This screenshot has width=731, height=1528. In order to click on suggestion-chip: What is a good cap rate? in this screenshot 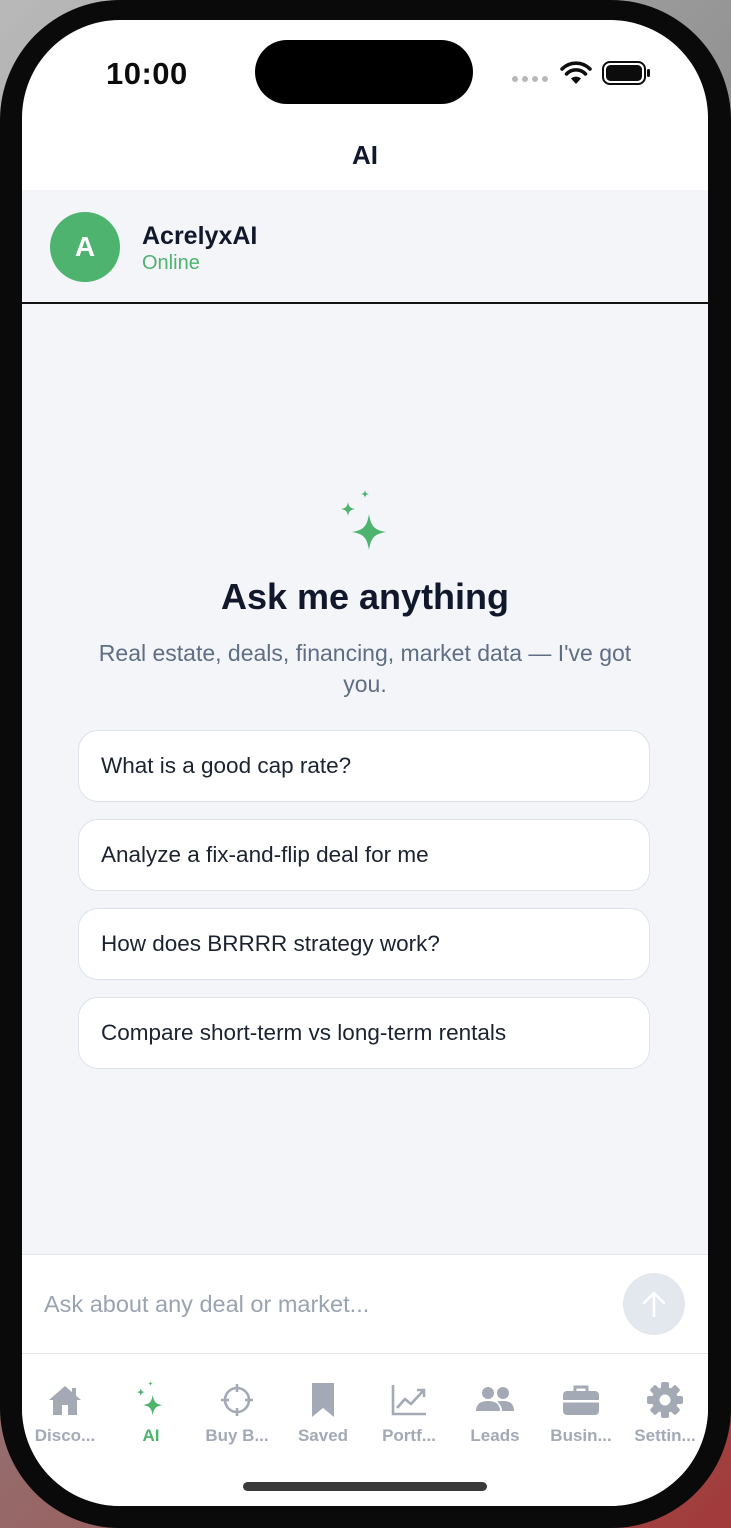, I will do `click(364, 766)`.